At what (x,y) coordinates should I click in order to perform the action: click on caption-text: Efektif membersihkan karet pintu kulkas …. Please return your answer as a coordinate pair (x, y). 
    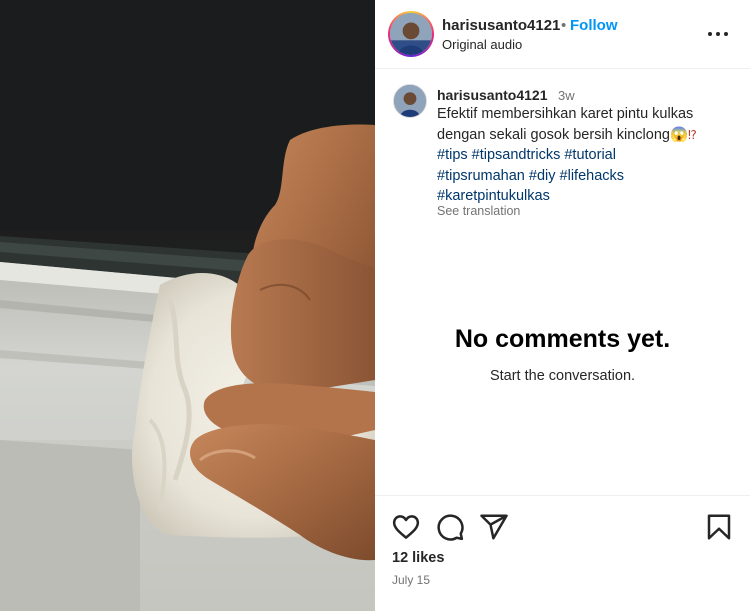
    Looking at the image, I should click on (587, 155).